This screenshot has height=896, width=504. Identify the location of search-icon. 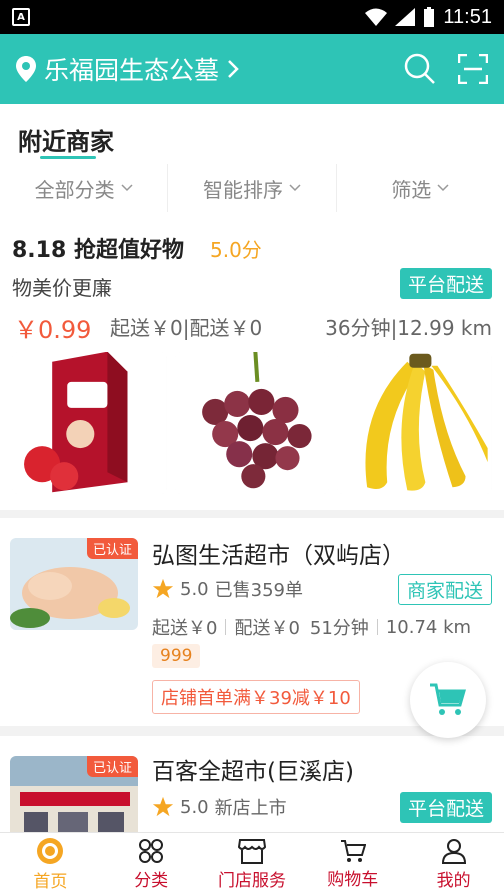
(420, 69).